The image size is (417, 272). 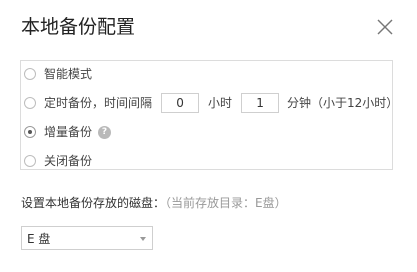 I want to click on option-incremental-backup-label: 增量备份, so click(x=68, y=132).